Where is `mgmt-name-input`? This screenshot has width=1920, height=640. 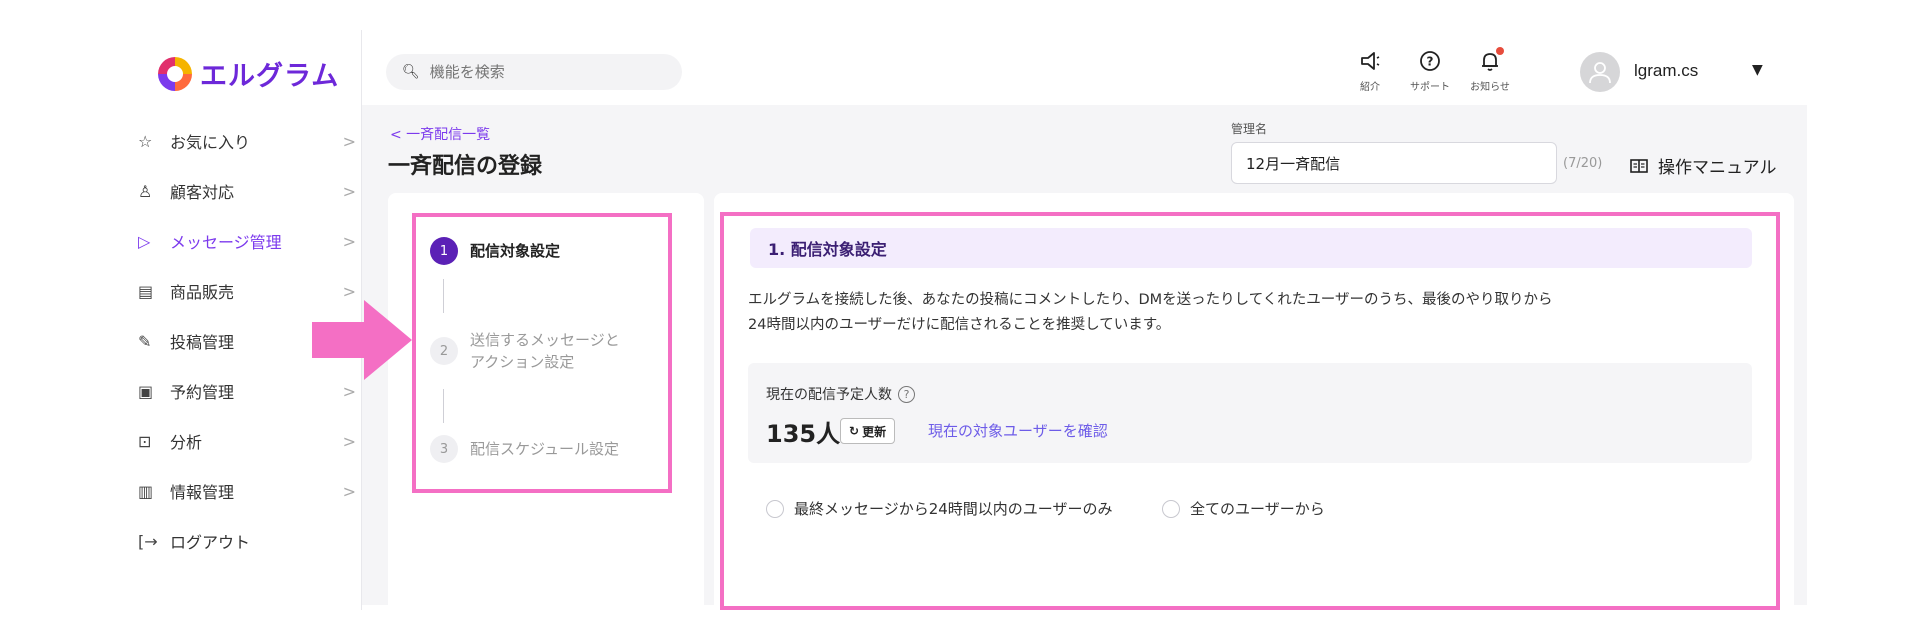 mgmt-name-input is located at coordinates (1394, 163).